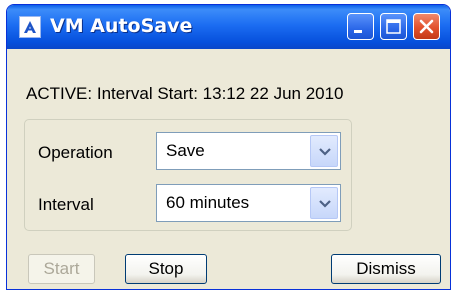 The image size is (457, 293). What do you see at coordinates (121, 26) in the screenshot?
I see `window-title: VM AutoSave` at bounding box center [121, 26].